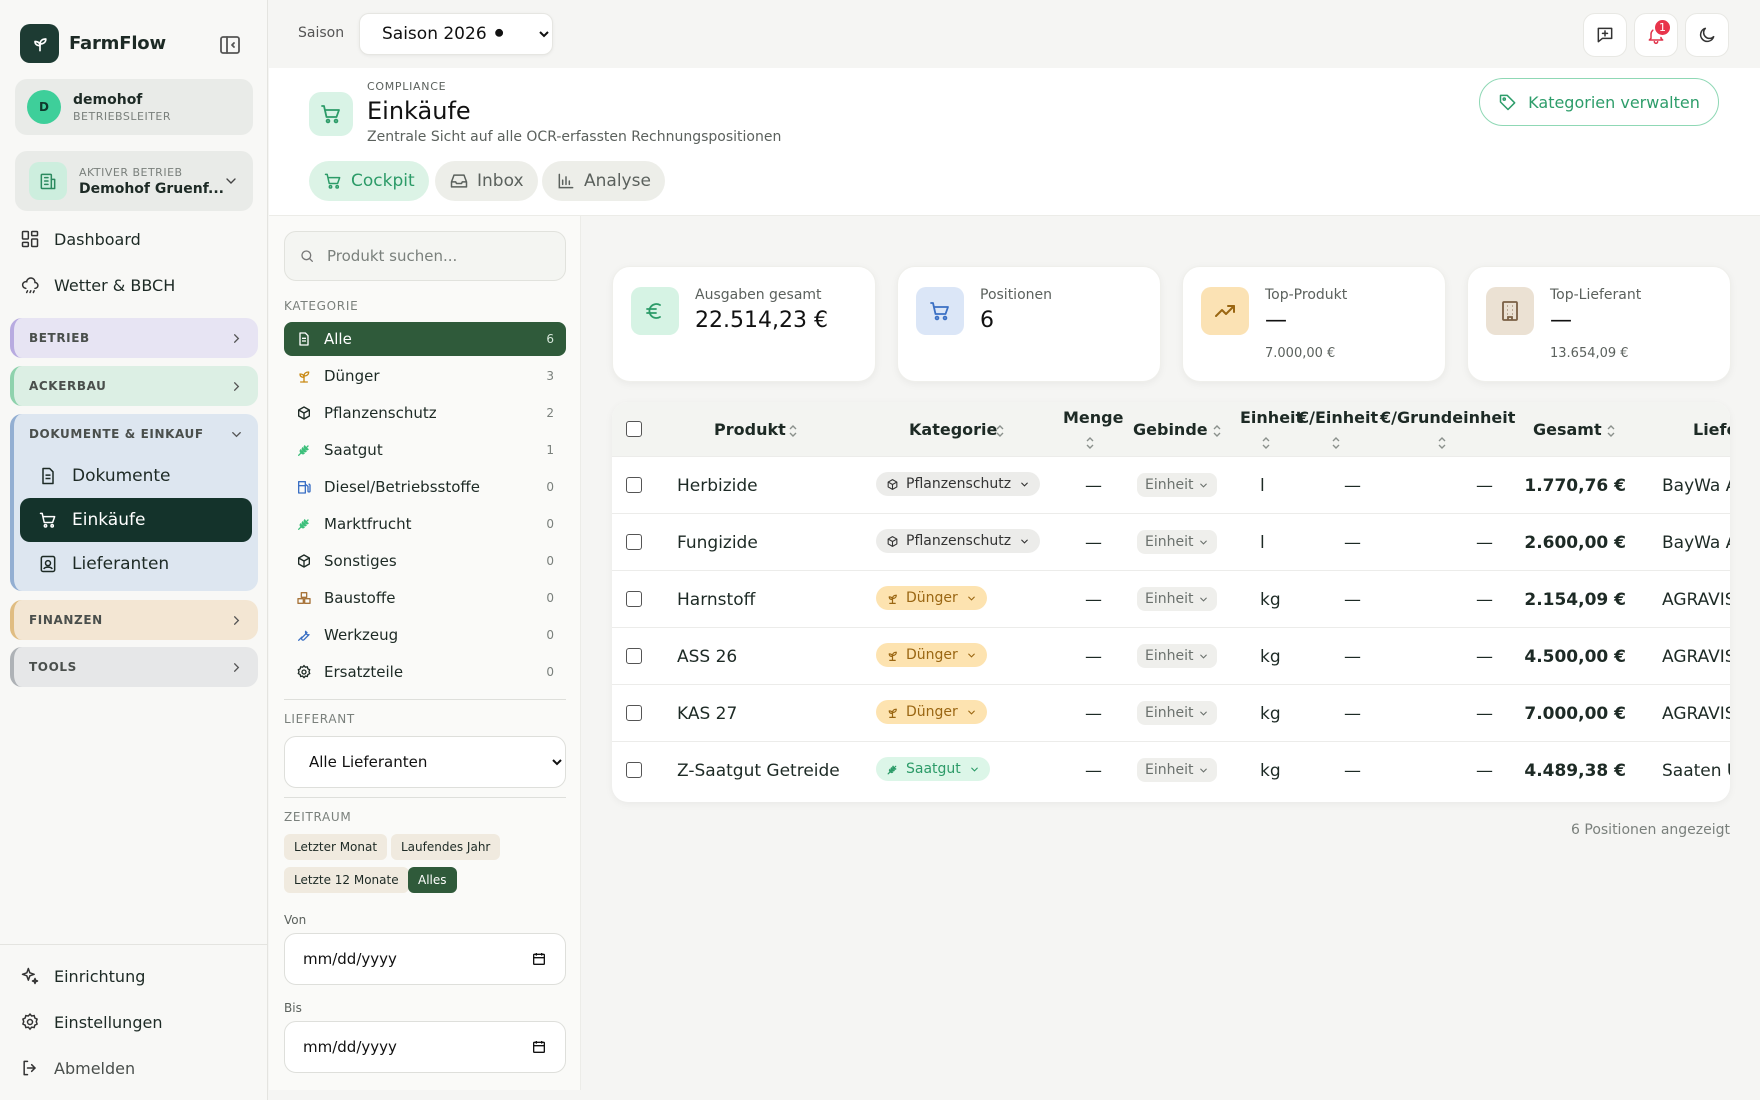  I want to click on select-all-checkbox, so click(634, 429).